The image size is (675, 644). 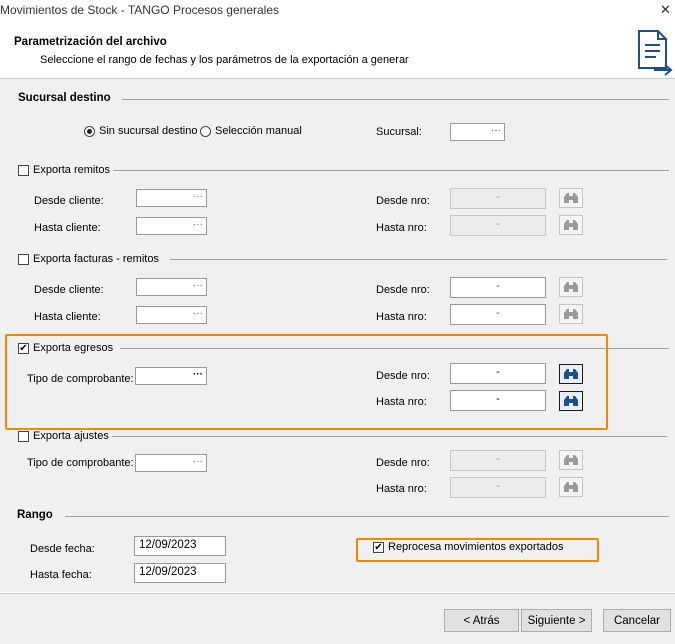 What do you see at coordinates (477, 550) in the screenshot?
I see `highlight-reprocesa` at bounding box center [477, 550].